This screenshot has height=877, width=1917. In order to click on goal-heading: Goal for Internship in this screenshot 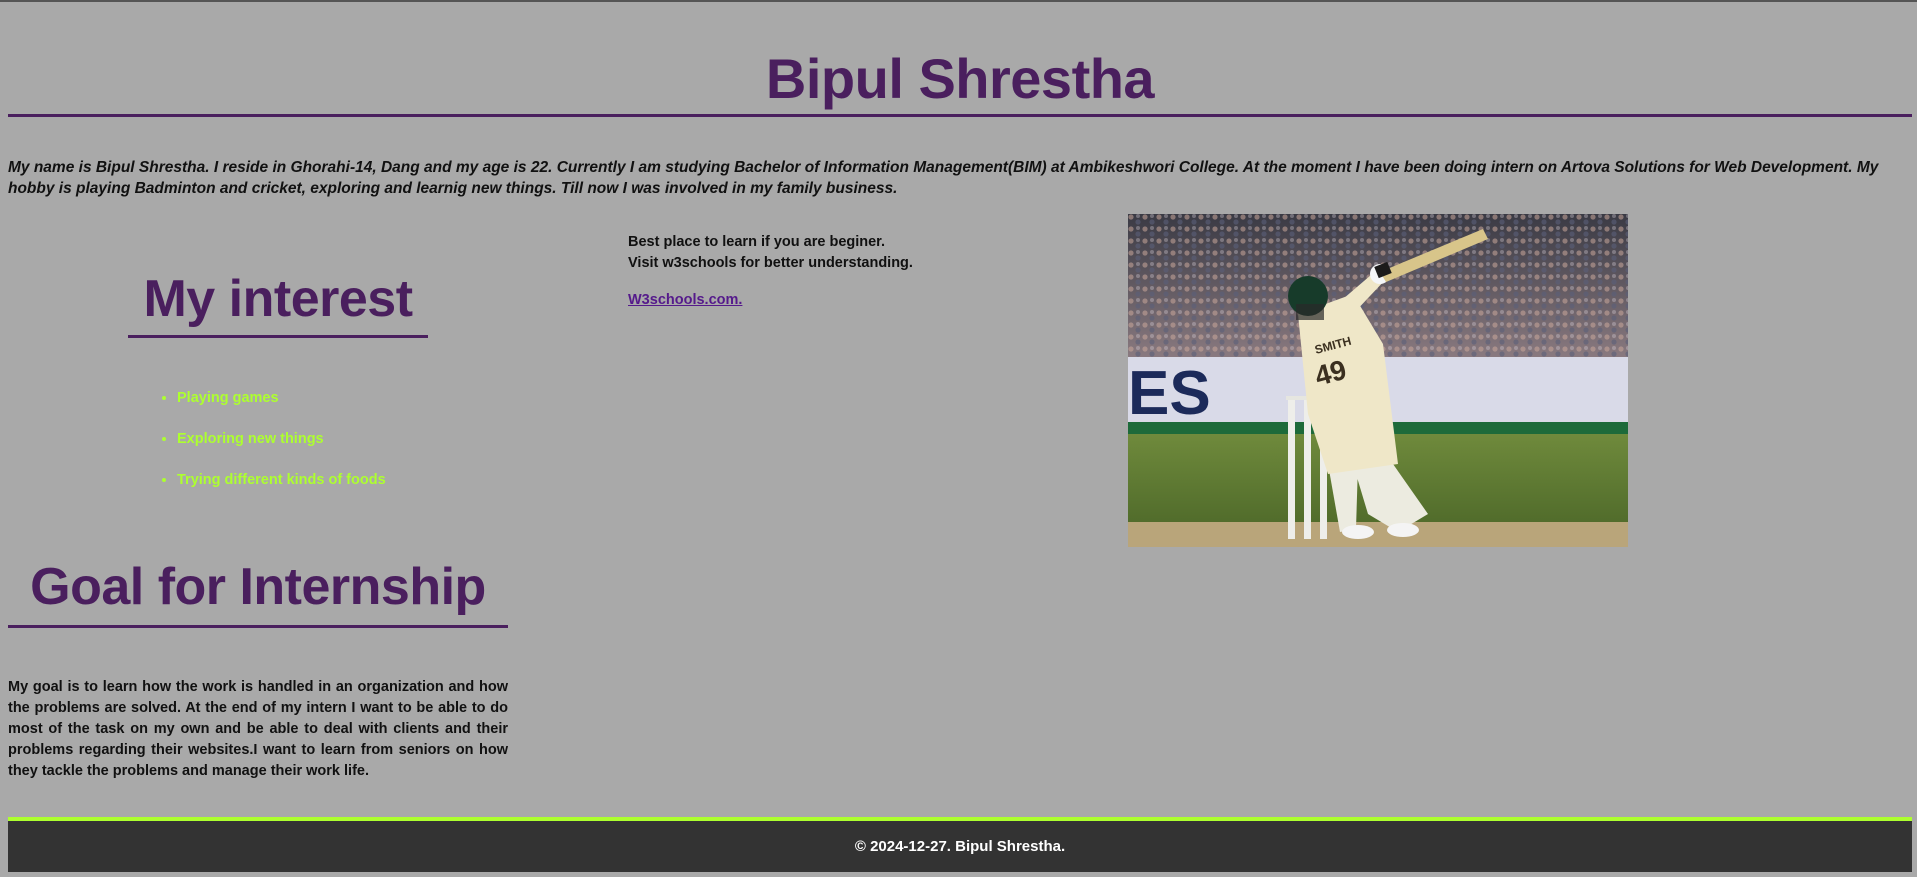, I will do `click(258, 587)`.